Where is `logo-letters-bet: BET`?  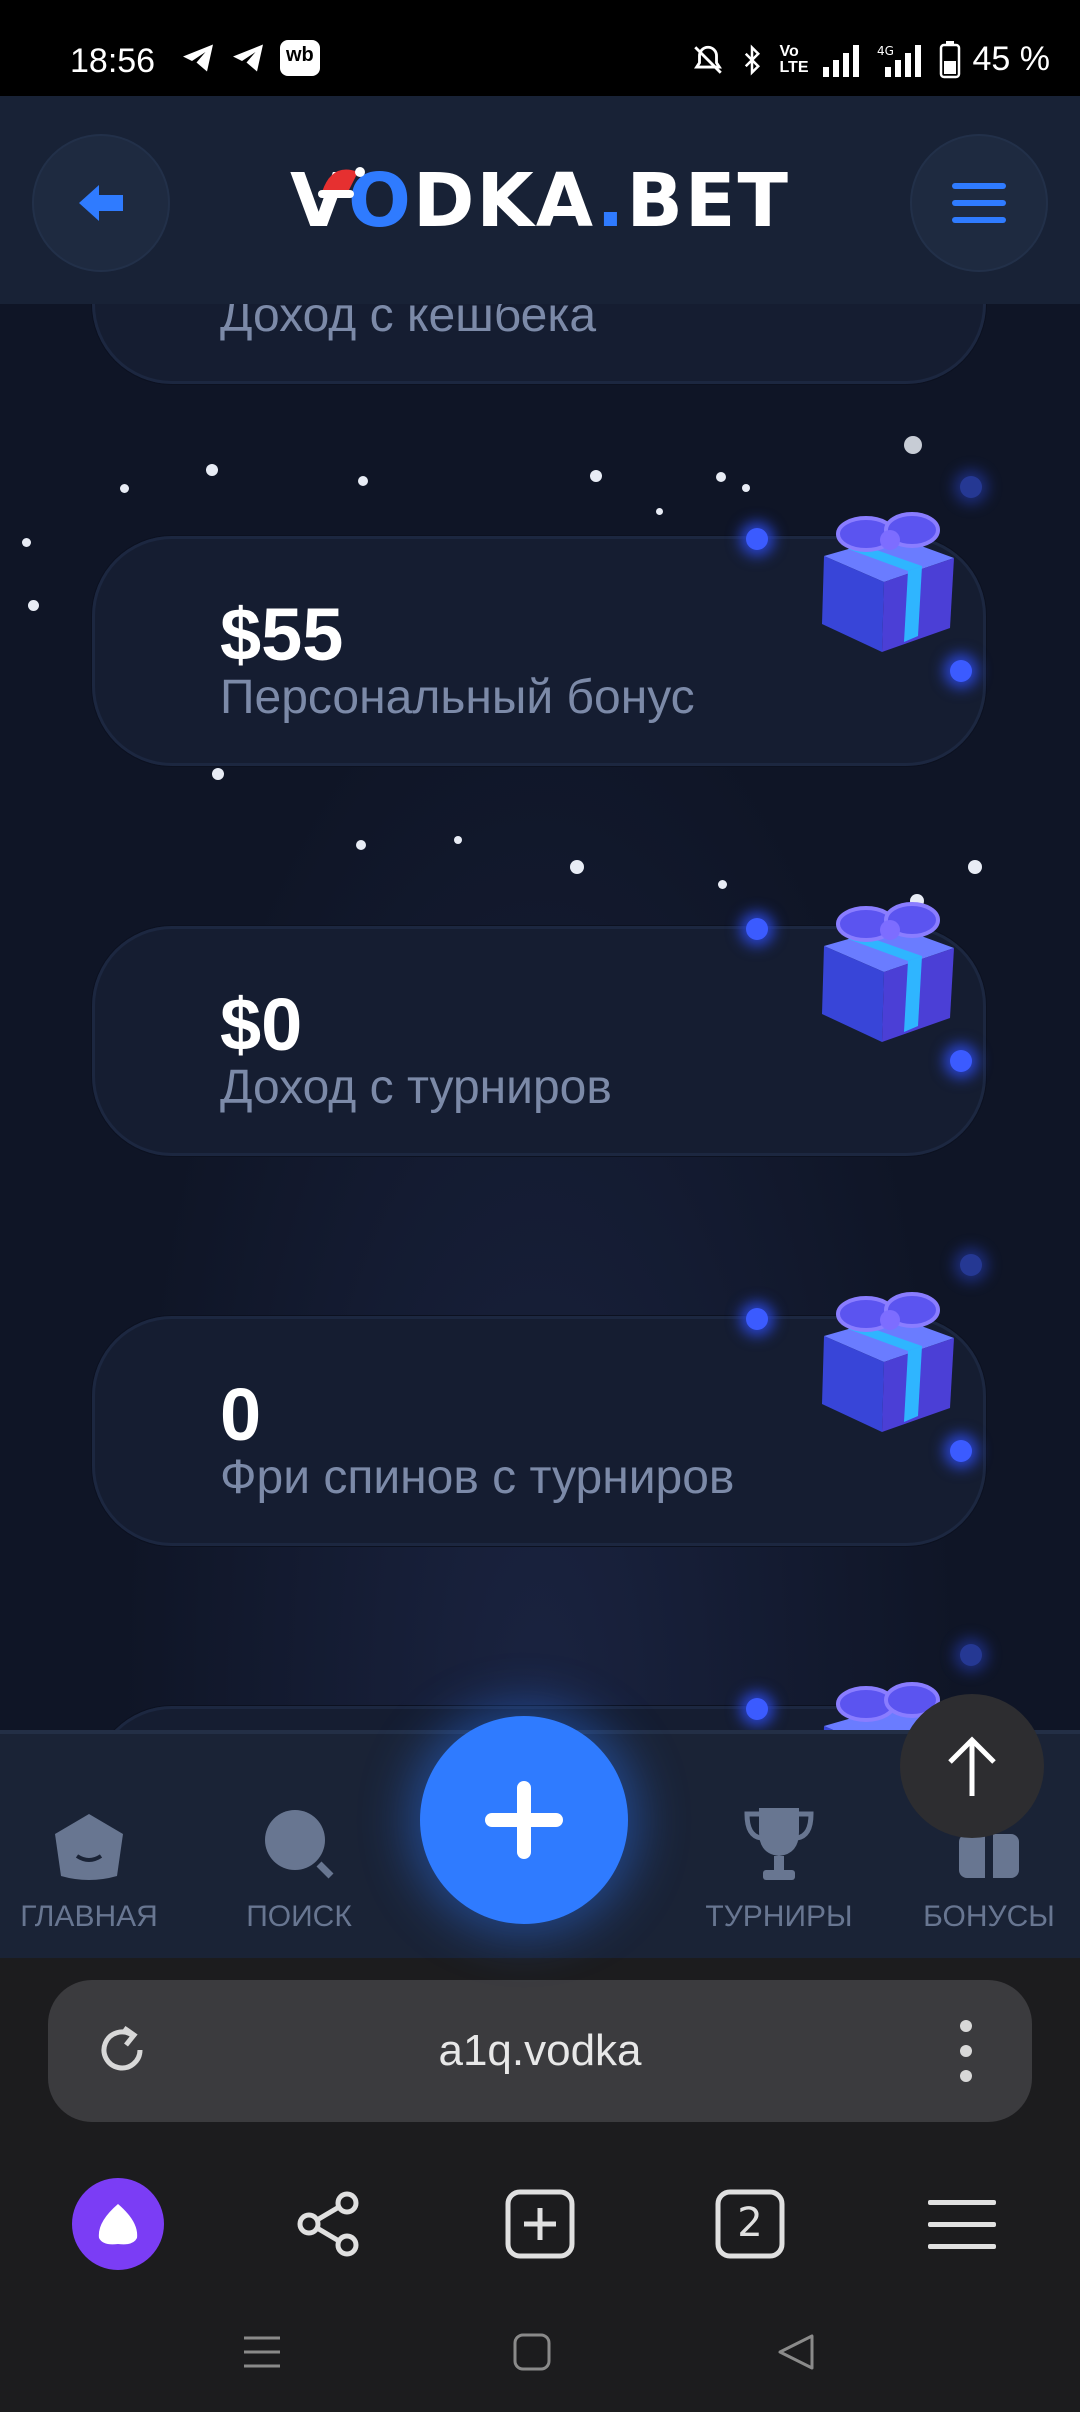
logo-letters-bet: BET is located at coordinates (708, 201).